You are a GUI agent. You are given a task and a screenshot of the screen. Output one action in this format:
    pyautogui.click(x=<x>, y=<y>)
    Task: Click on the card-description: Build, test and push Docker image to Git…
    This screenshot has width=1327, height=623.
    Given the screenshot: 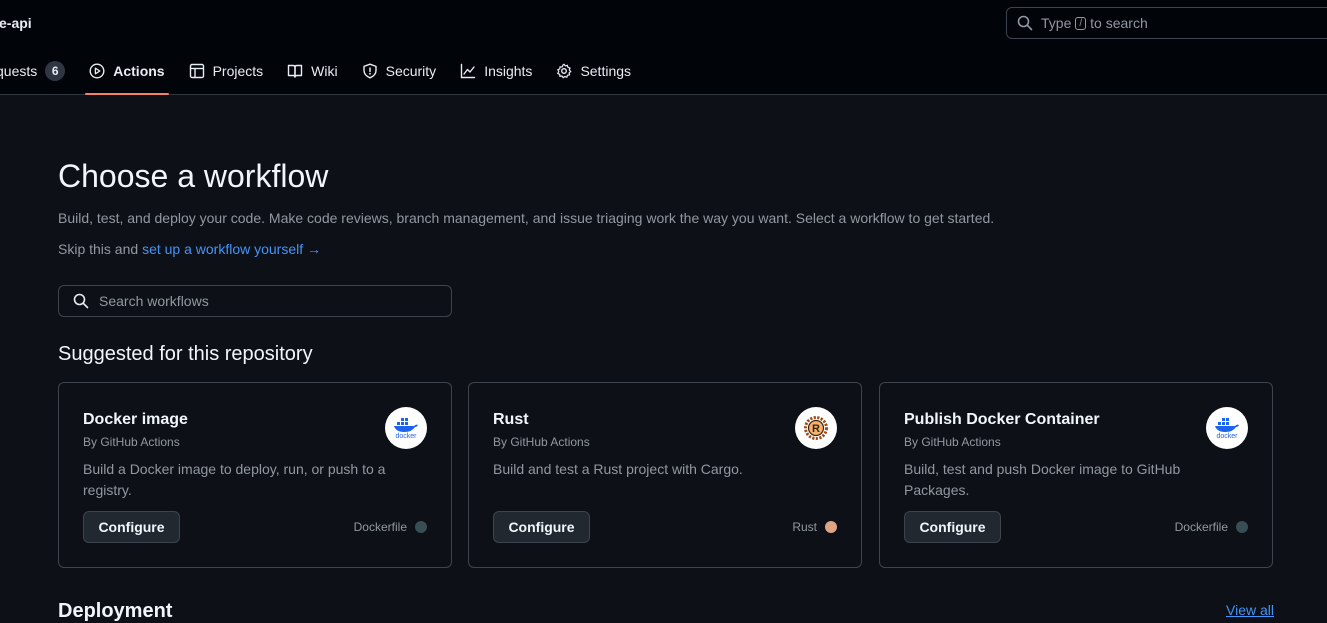 What is the action you would take?
    pyautogui.click(x=1042, y=479)
    